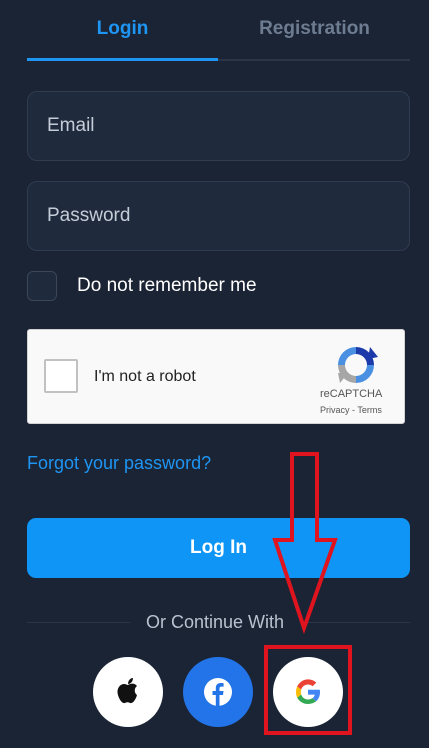 This screenshot has width=429, height=748. Describe the element at coordinates (314, 29) in the screenshot. I see `tab-registration: Registration` at that location.